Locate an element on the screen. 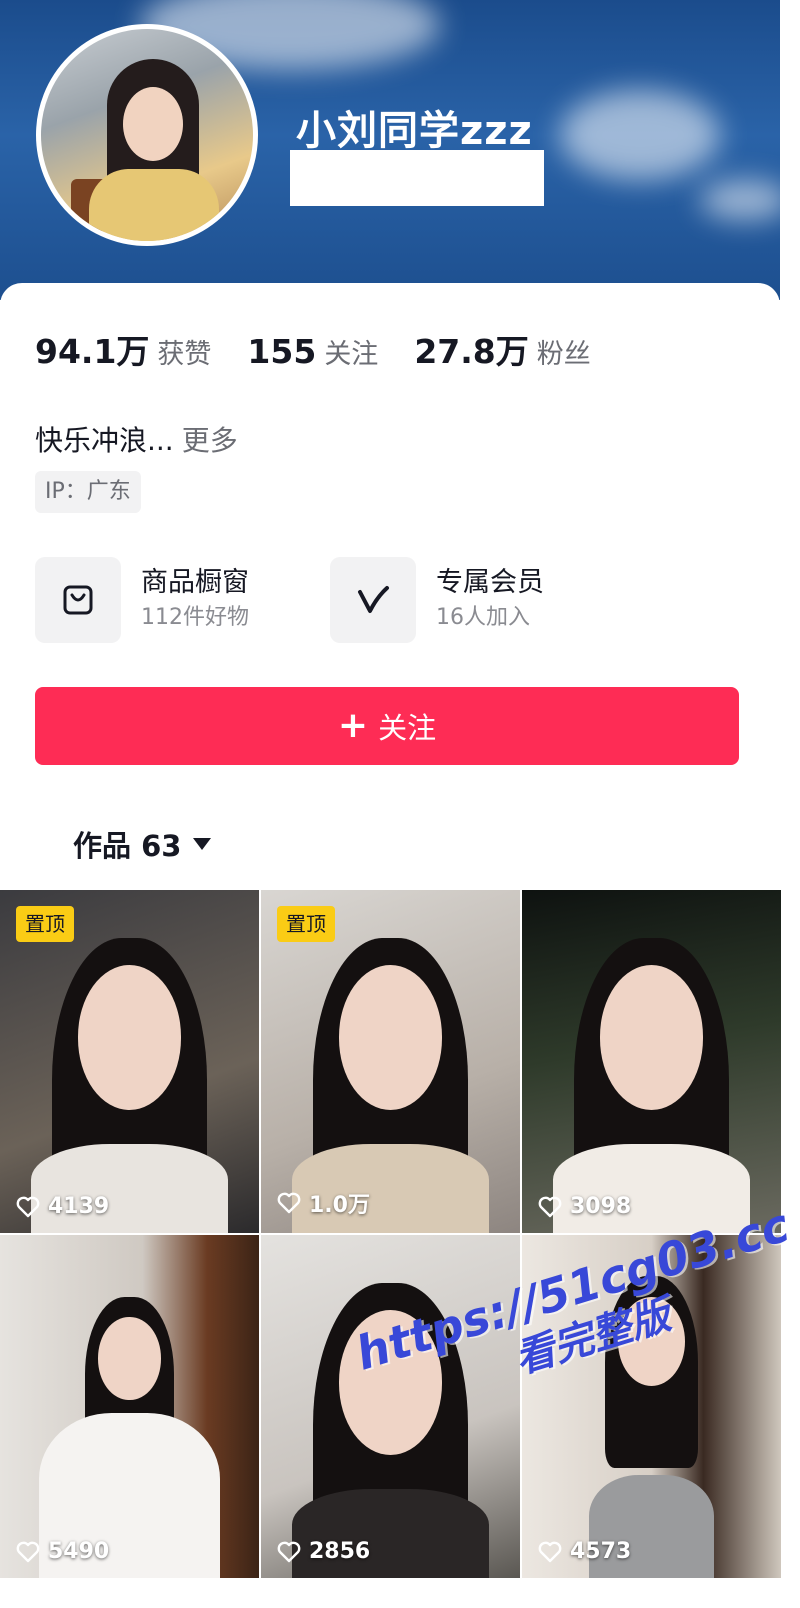  ip-location-tag: IP：广东 is located at coordinates (88, 492).